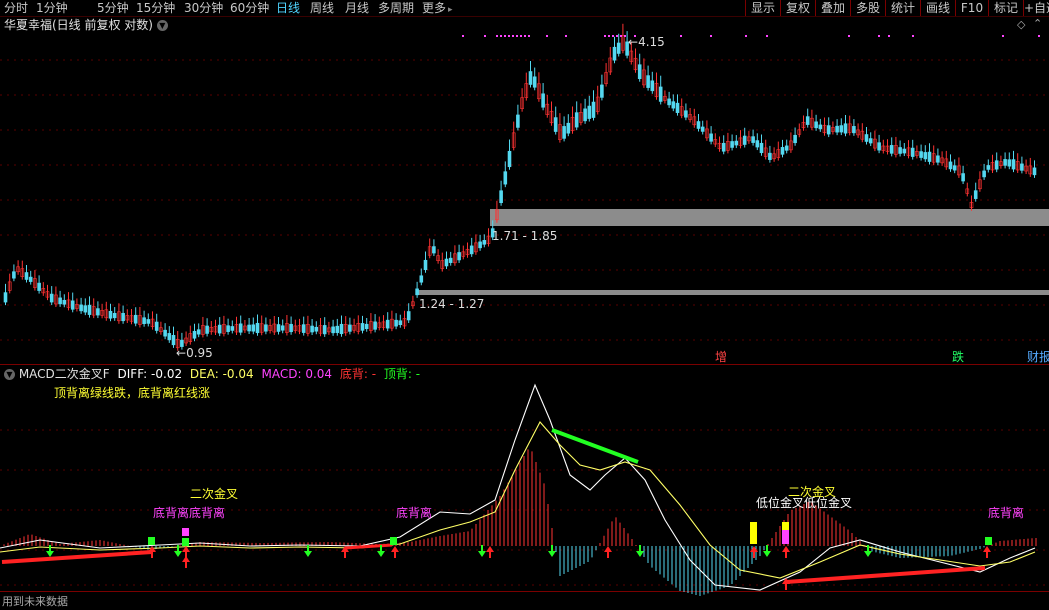 This screenshot has height=610, width=1049. Describe the element at coordinates (804, 503) in the screenshot. I see `low-cross-label: 低位金叉低位金叉` at that location.